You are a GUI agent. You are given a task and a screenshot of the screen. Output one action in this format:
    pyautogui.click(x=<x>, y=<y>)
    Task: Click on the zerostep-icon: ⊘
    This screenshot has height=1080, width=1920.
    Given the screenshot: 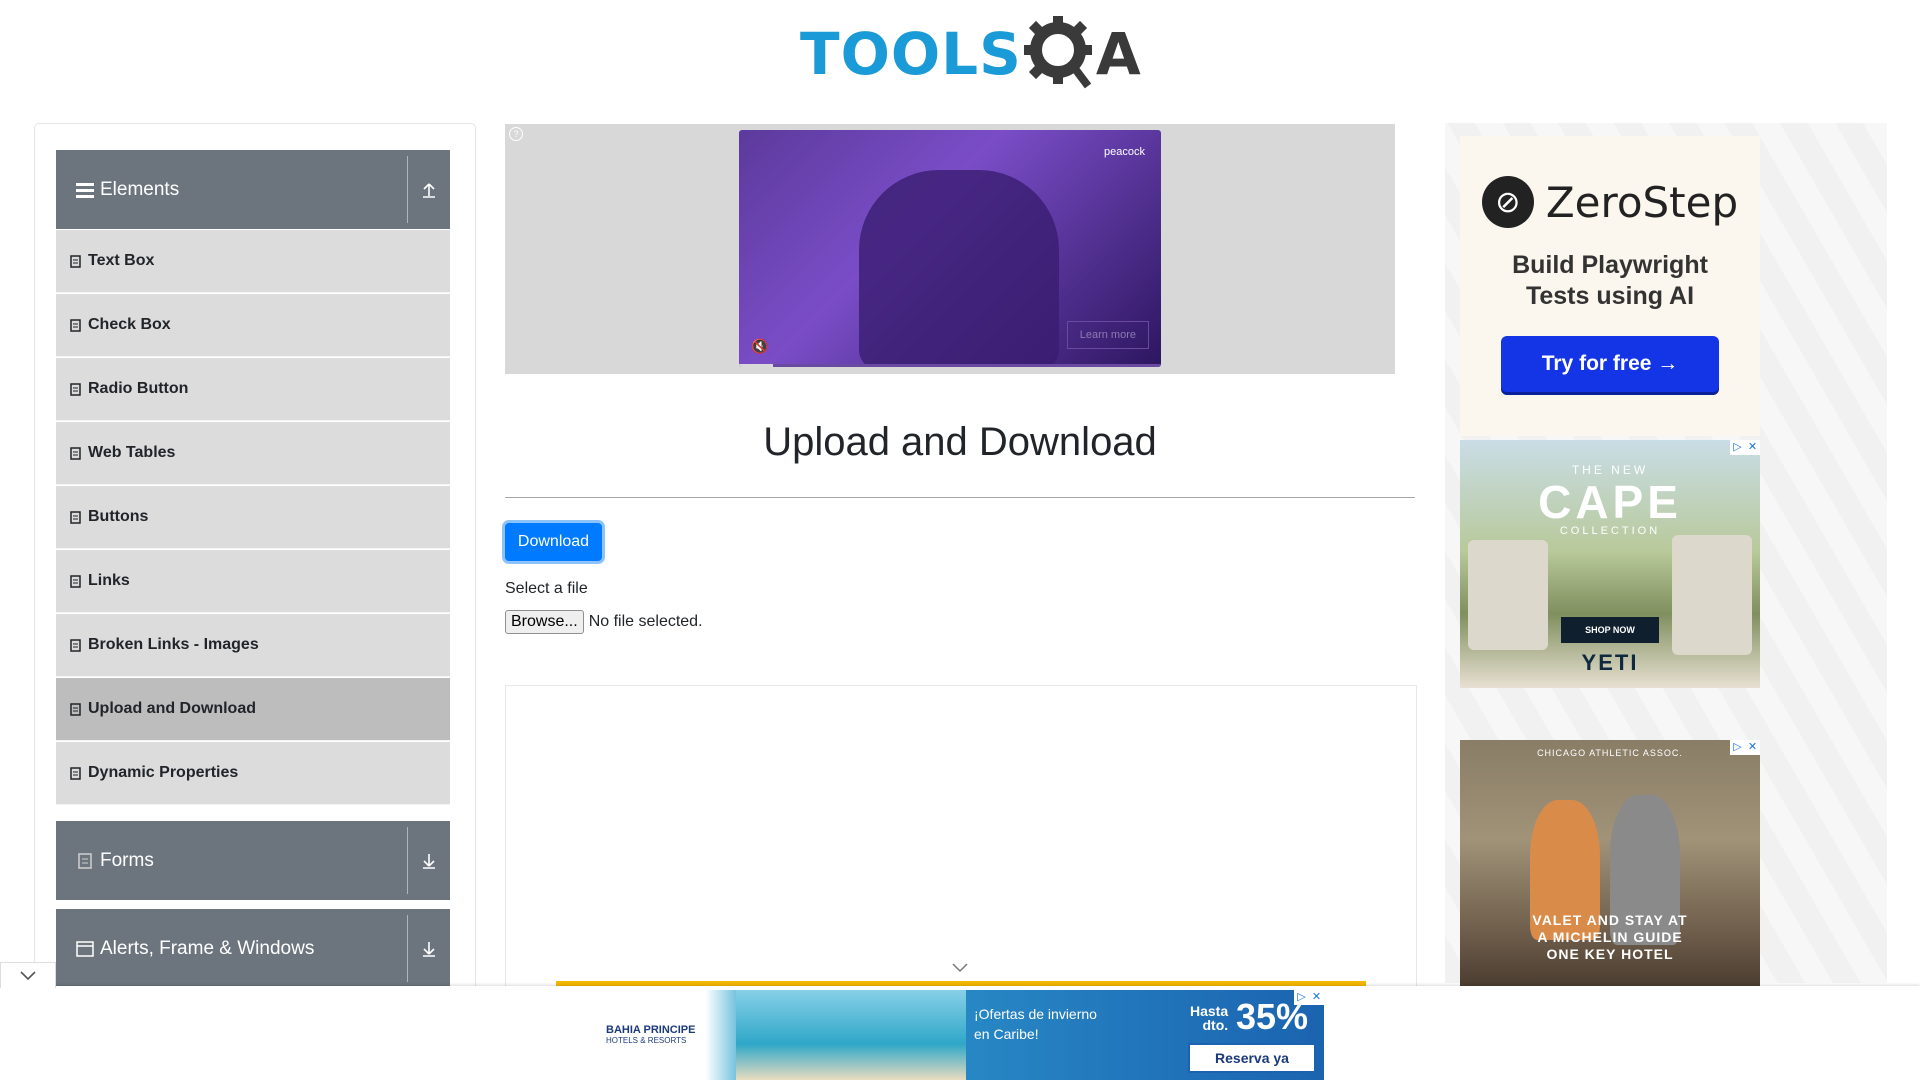 What is the action you would take?
    pyautogui.click(x=1507, y=202)
    